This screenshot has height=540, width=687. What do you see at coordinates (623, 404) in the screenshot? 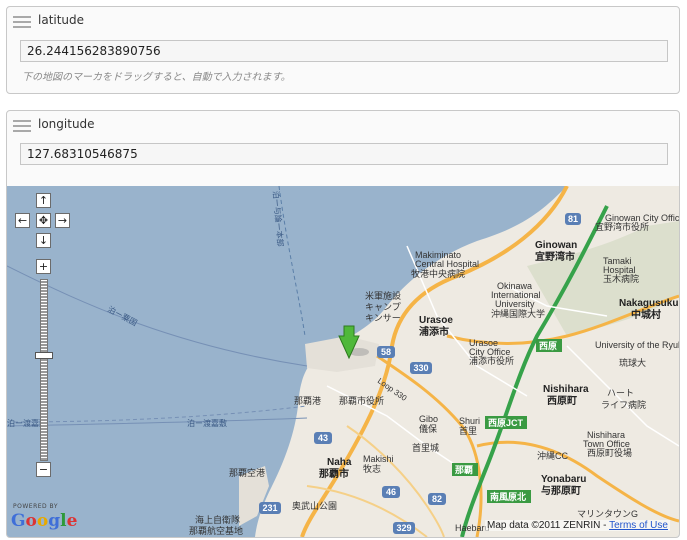
I see `map-label: ライフ病院` at bounding box center [623, 404].